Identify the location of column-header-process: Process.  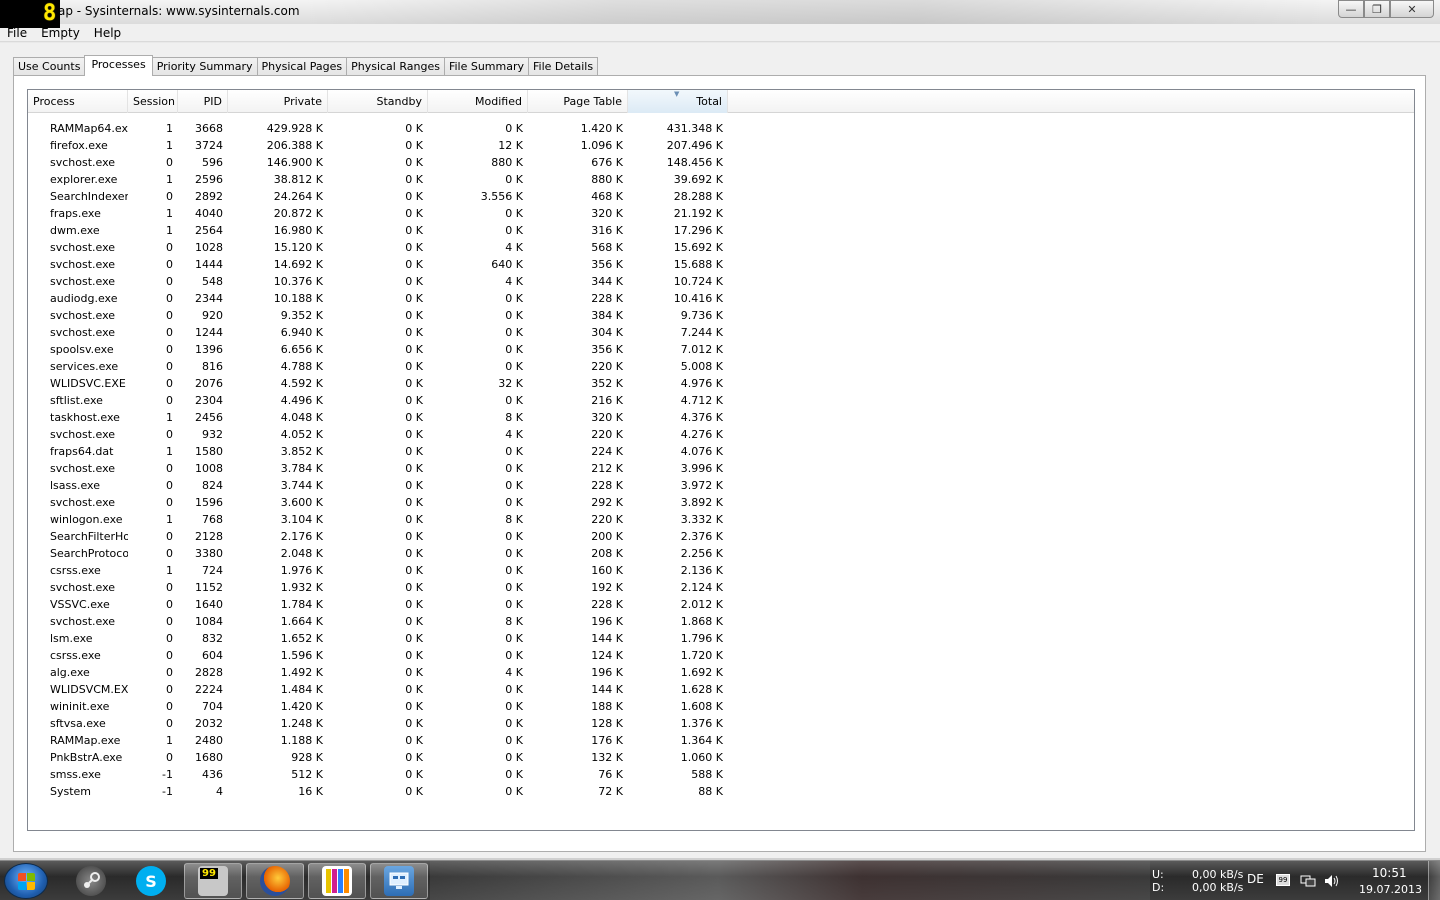
(78, 101).